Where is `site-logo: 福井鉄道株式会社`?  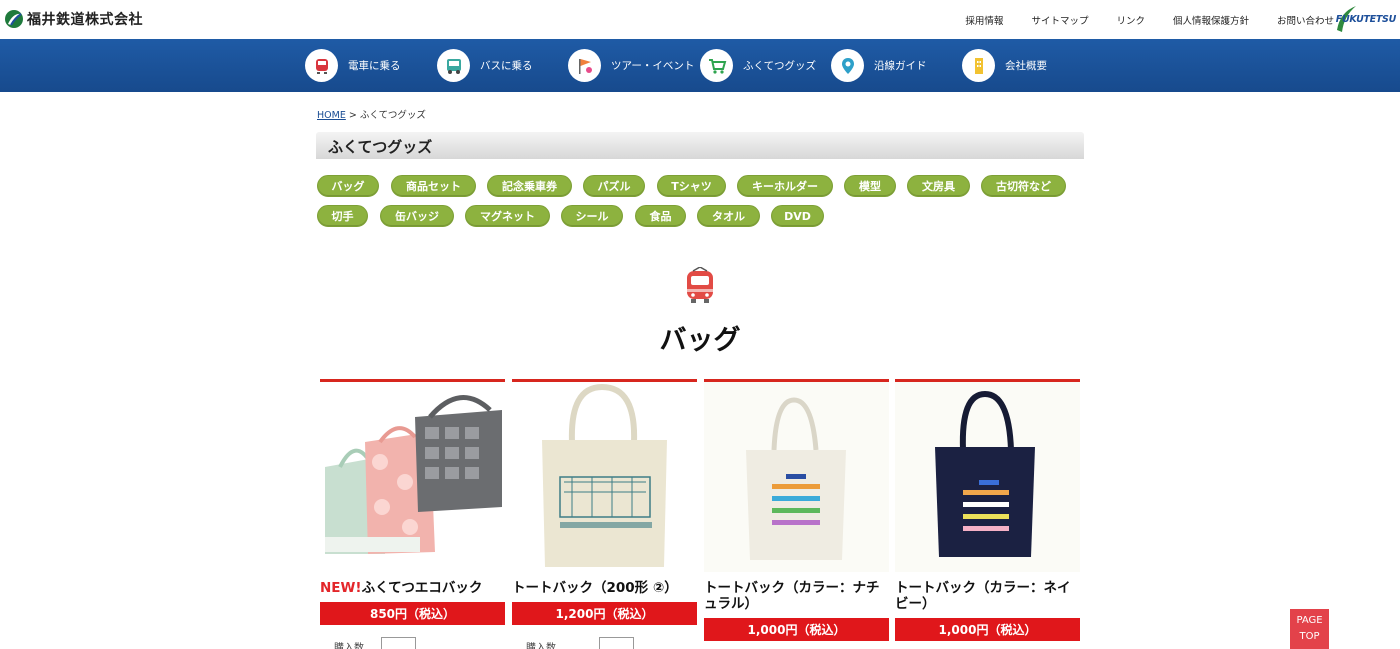
site-logo: 福井鉄道株式会社 is located at coordinates (73, 19).